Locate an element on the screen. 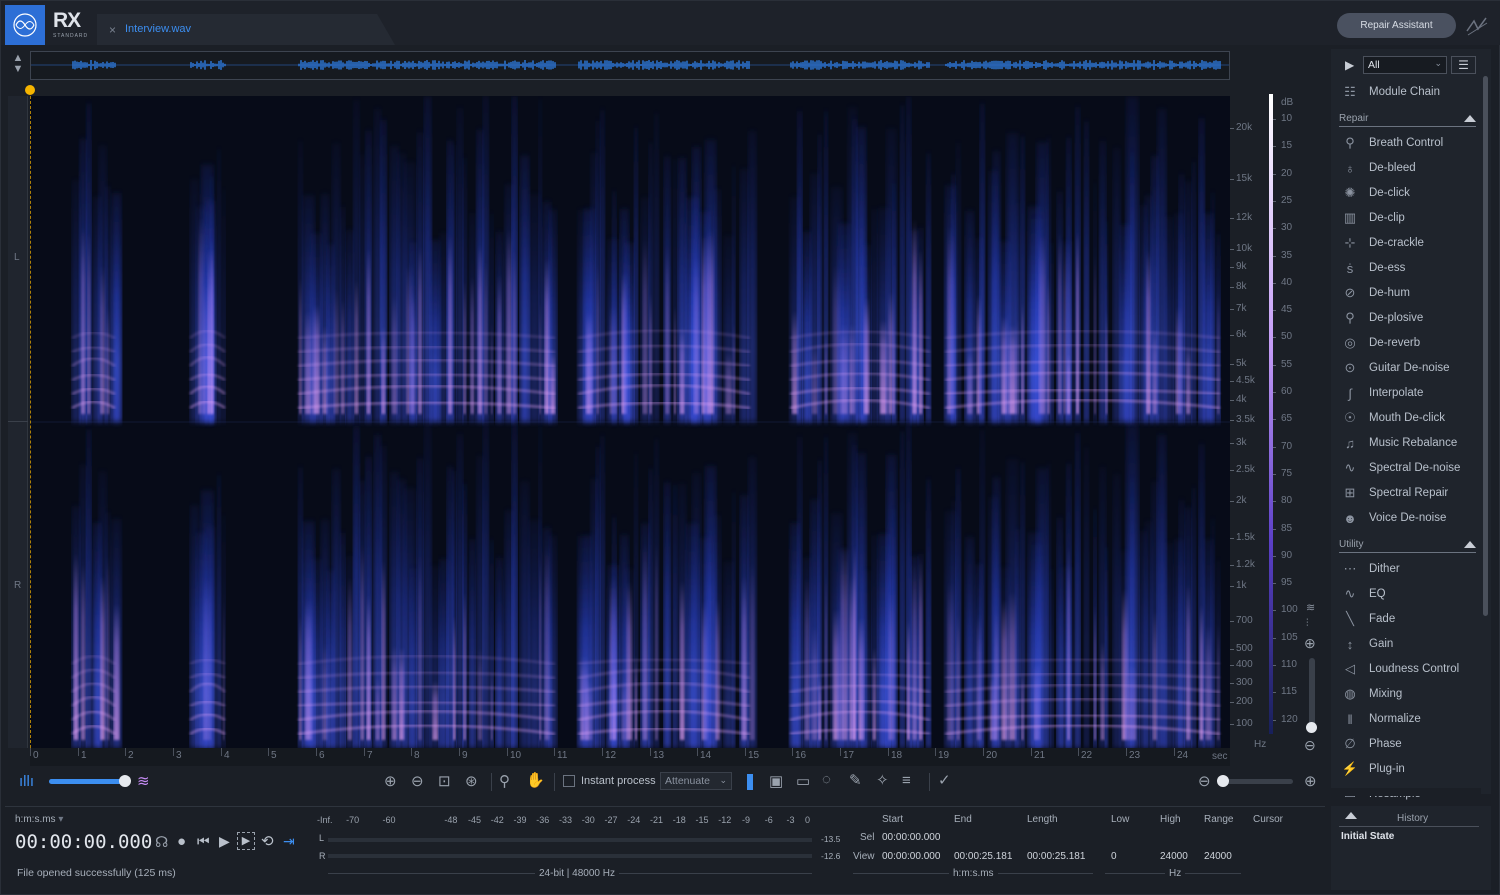 The width and height of the screenshot is (1500, 895). lasso-tool-icon: ◌ is located at coordinates (826, 779).